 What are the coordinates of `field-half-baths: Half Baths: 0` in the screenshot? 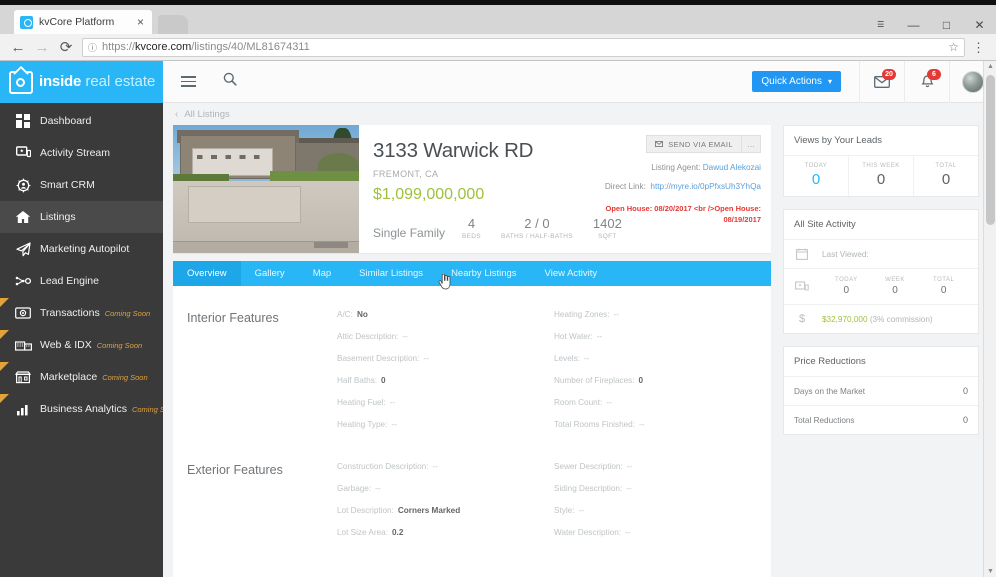 It's located at (445, 380).